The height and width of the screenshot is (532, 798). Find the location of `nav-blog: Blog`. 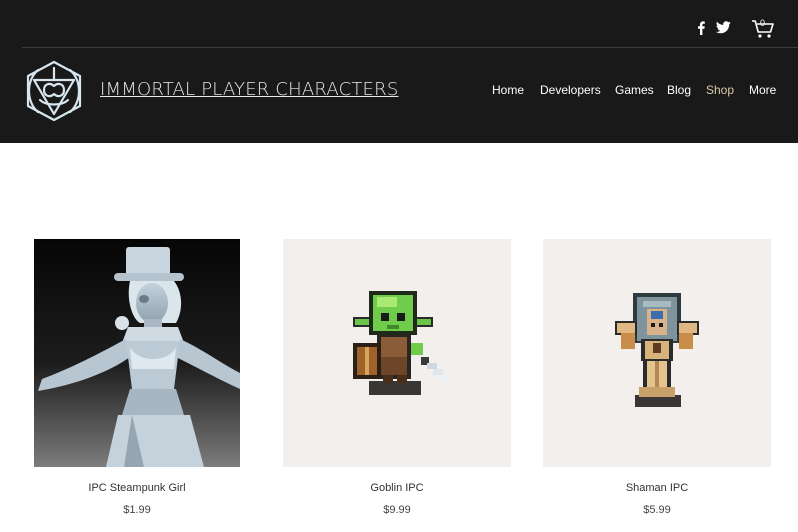

nav-blog: Blog is located at coordinates (679, 90).